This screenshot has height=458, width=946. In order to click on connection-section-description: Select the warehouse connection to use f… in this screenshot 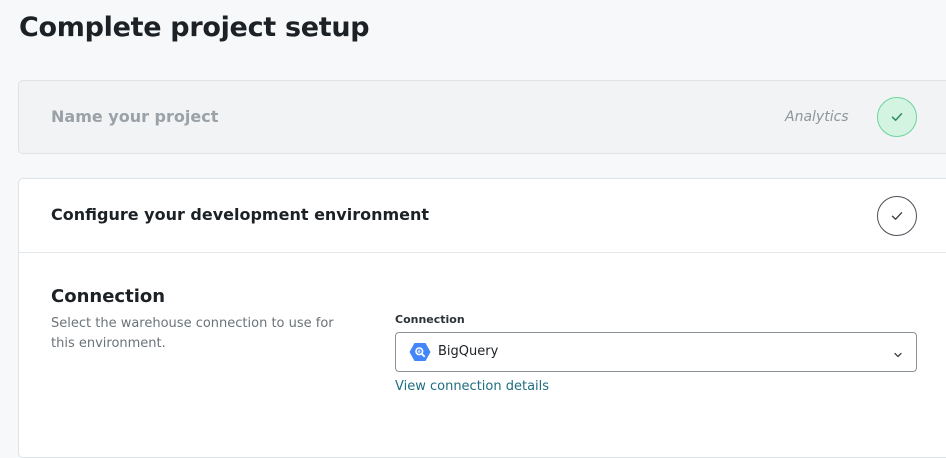, I will do `click(192, 333)`.